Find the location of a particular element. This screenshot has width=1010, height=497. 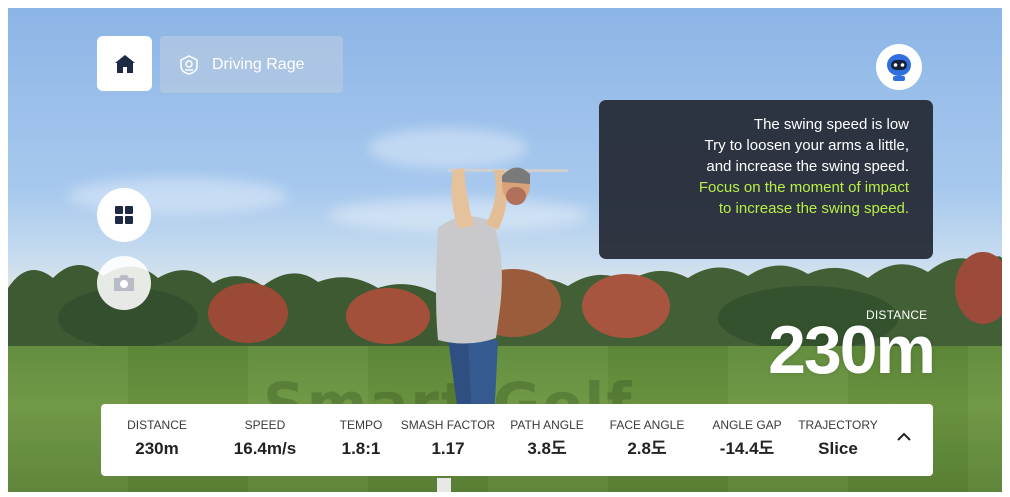

course-label: Driving Rage is located at coordinates (258, 64).